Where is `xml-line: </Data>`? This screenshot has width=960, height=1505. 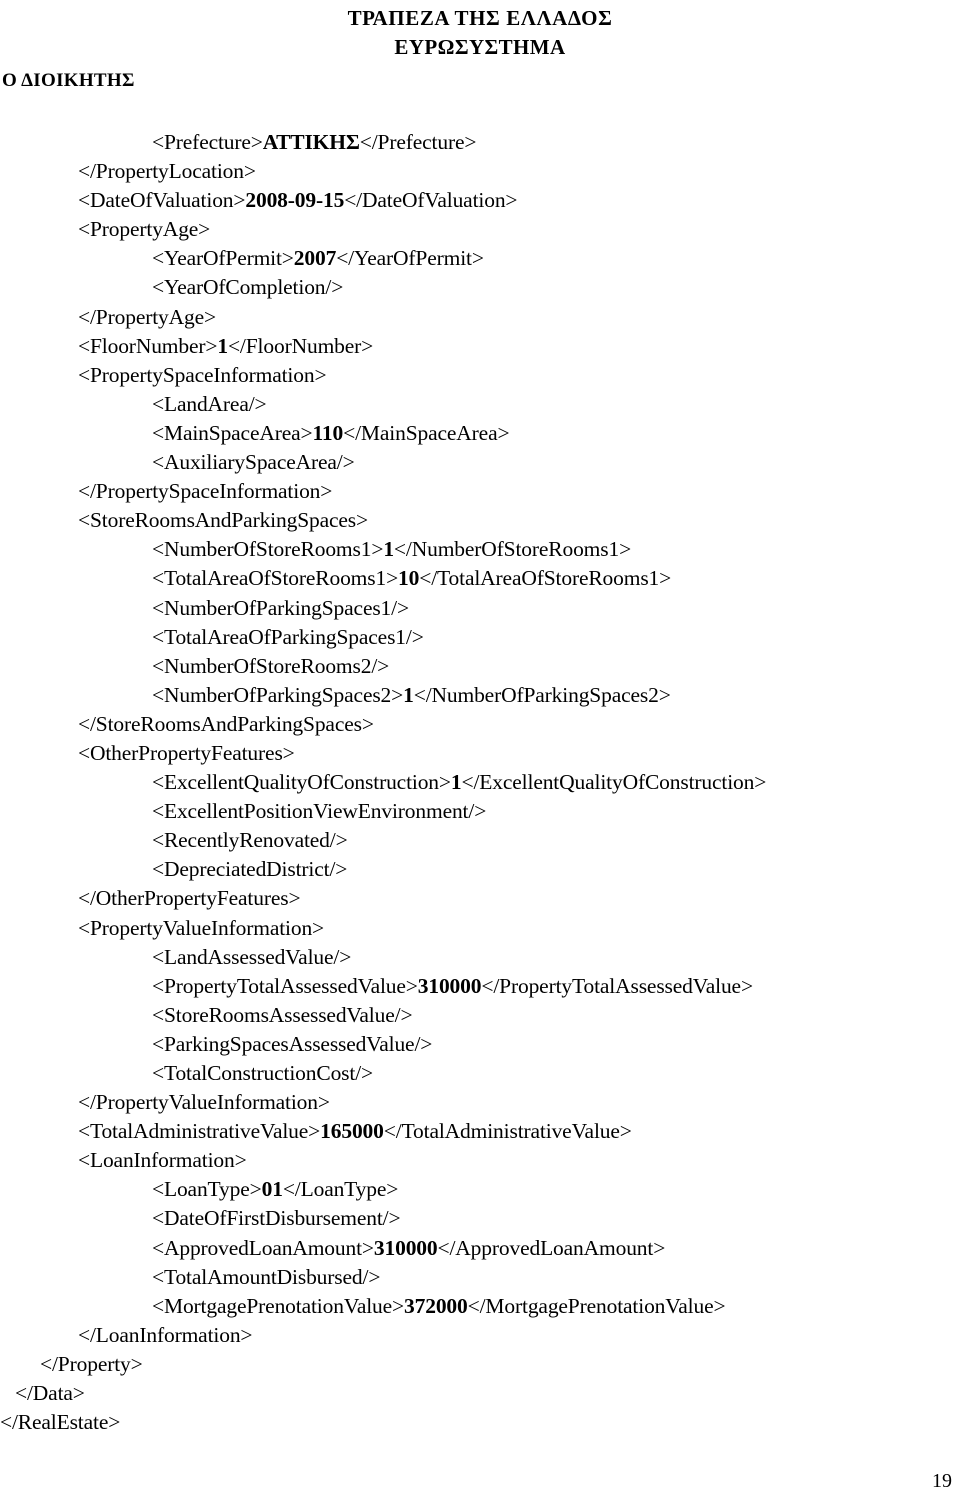 xml-line: </Data> is located at coordinates (480, 1393).